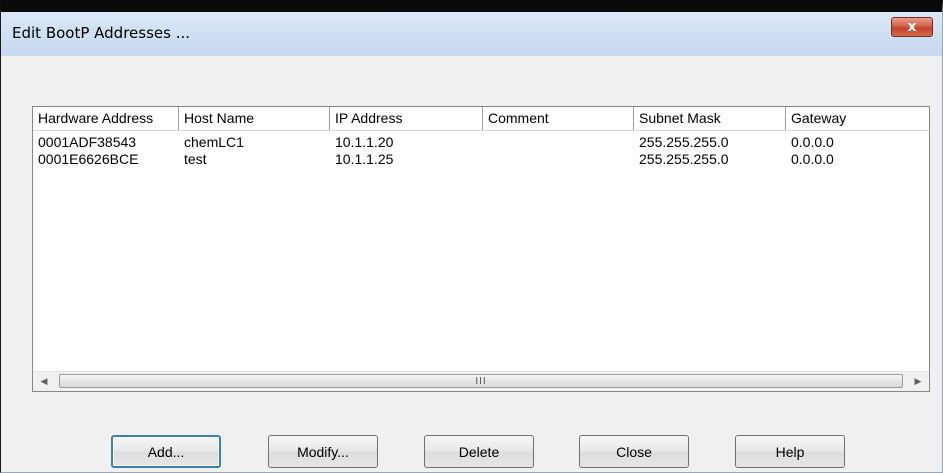 The height and width of the screenshot is (473, 943). Describe the element at coordinates (479, 451) in the screenshot. I see `delete-button: Delete` at that location.